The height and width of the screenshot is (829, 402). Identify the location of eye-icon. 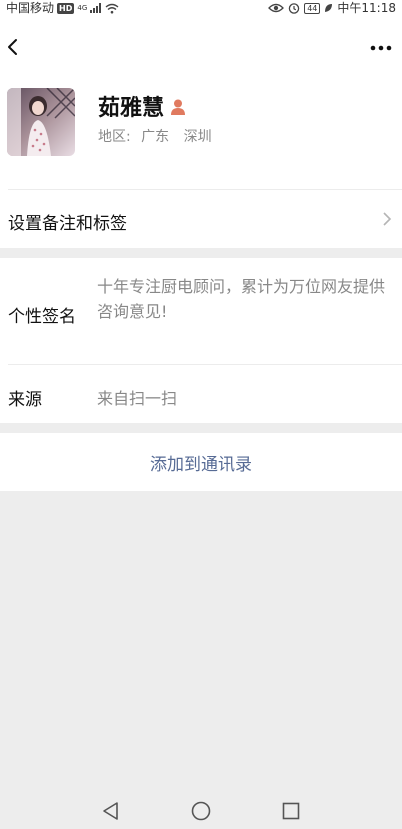
(276, 8).